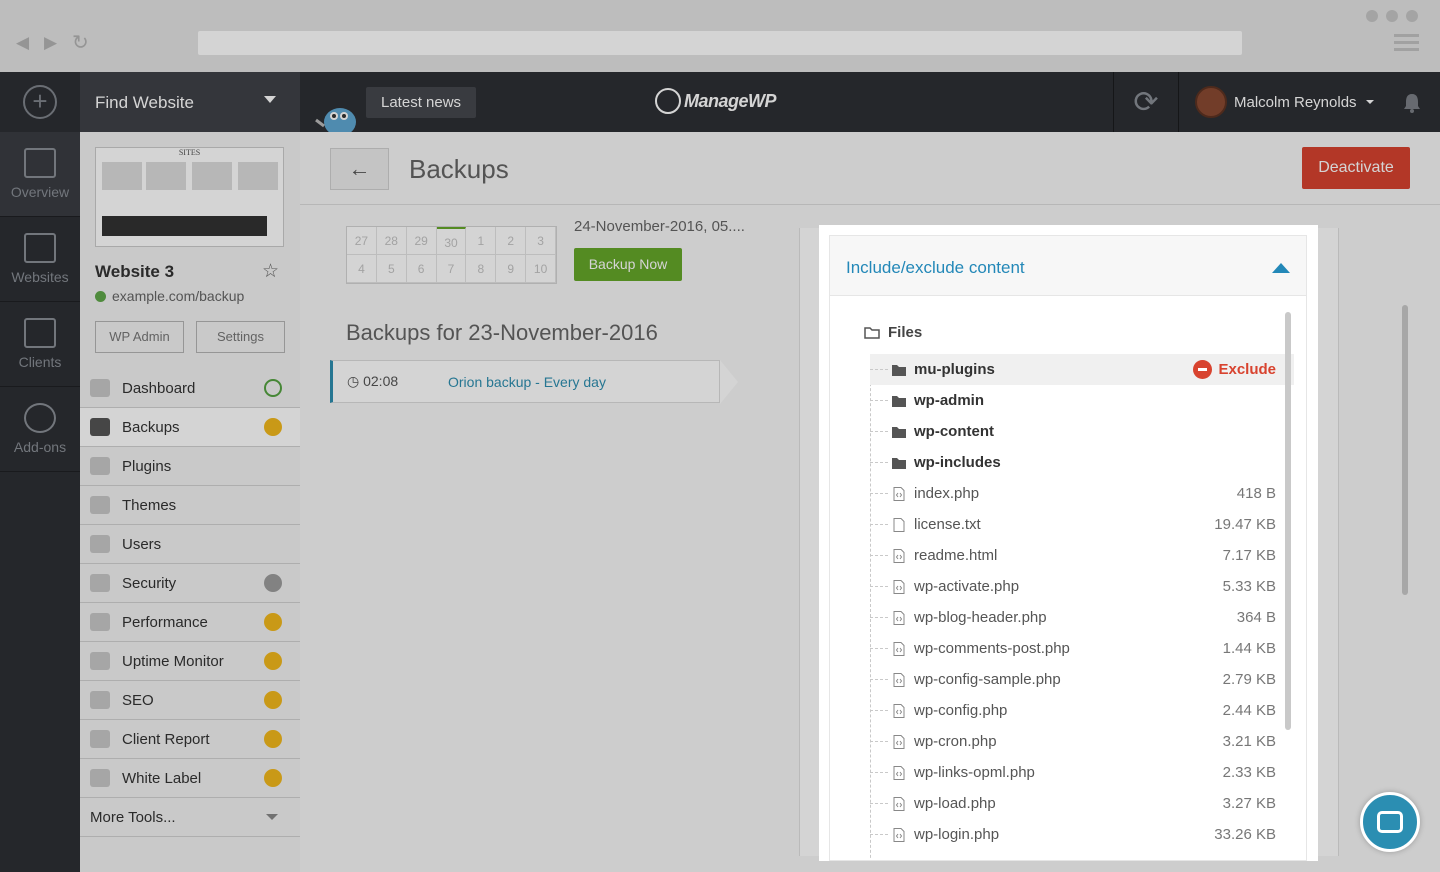 Image resolution: width=1440 pixels, height=872 pixels. What do you see at coordinates (1288, 521) in the screenshot?
I see `tree-scrollbar` at bounding box center [1288, 521].